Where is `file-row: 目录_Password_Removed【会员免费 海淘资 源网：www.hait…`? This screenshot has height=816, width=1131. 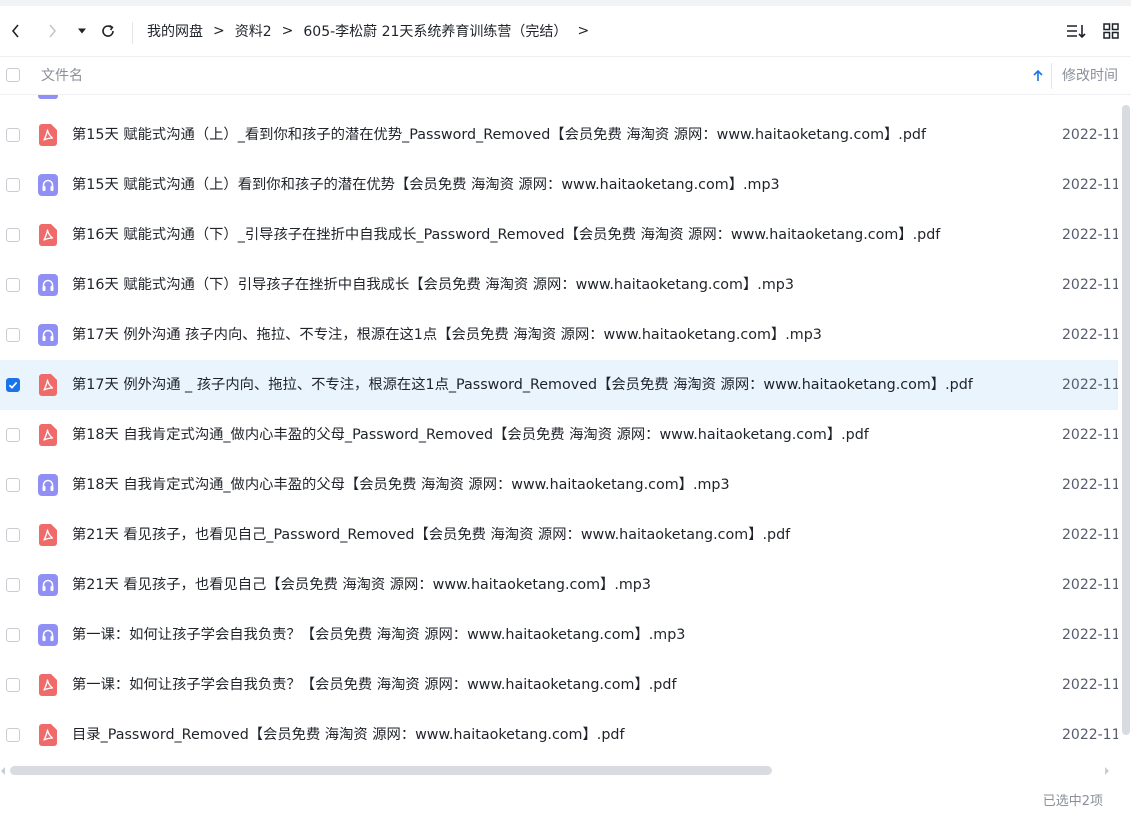 file-row: 目录_Password_Removed【会员免费 海淘资 源网：www.hait… is located at coordinates (559, 735).